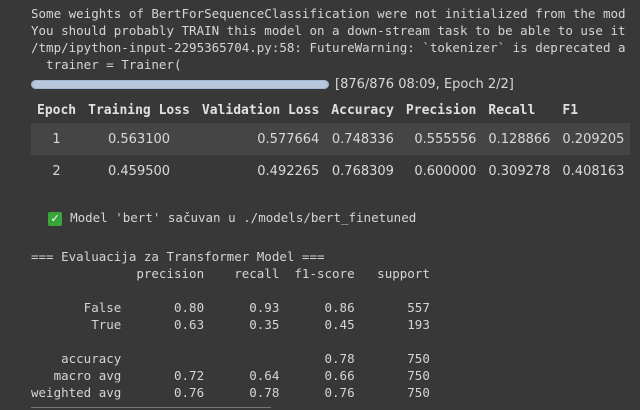 The width and height of the screenshot is (640, 410). Describe the element at coordinates (570, 110) in the screenshot. I see `col-f1: F1` at that location.